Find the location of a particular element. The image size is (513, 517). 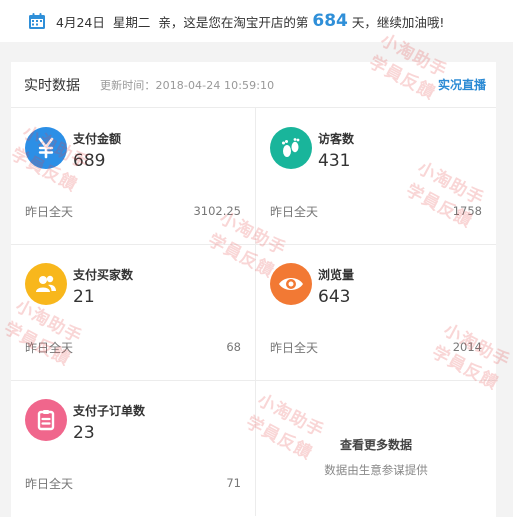

metric-yesterday-value: 71 is located at coordinates (233, 483).